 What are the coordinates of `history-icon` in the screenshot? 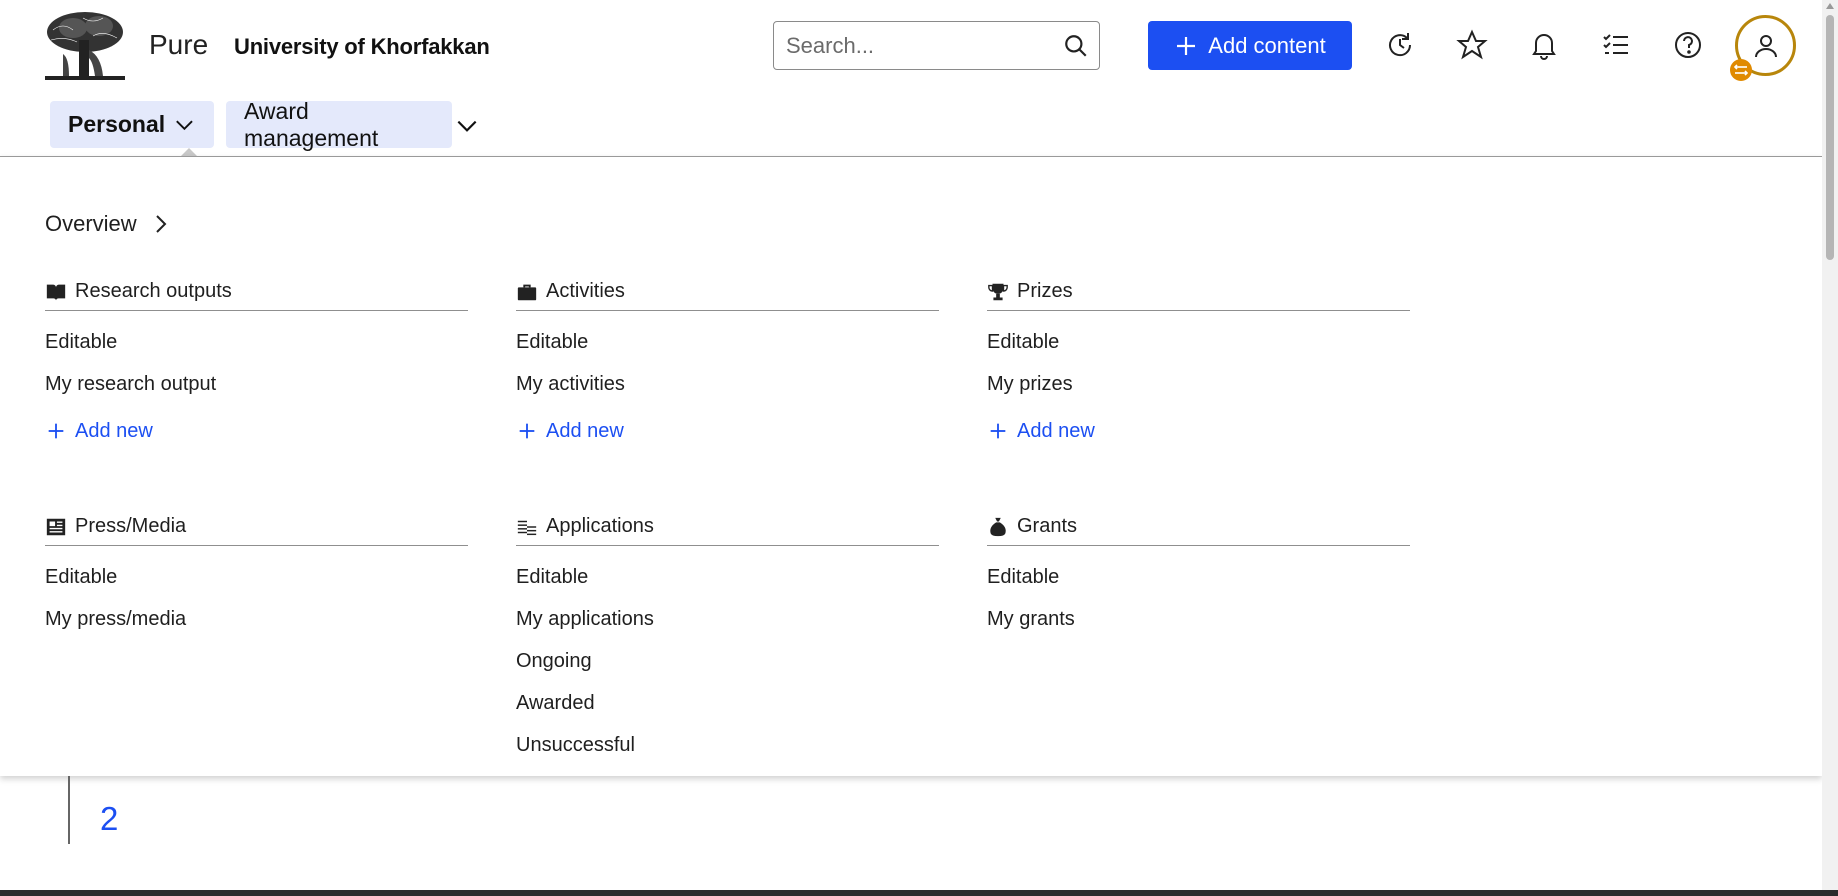 It's located at (1400, 45).